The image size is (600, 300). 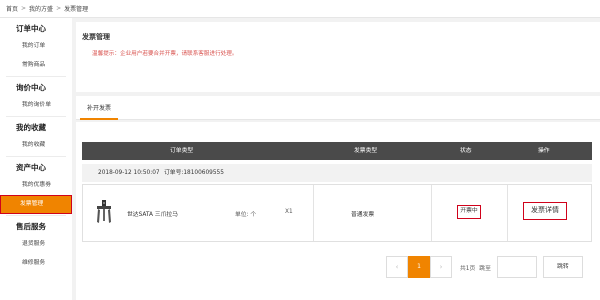 I want to click on sidebar-group-after-sales: 售后服务, so click(x=31, y=226).